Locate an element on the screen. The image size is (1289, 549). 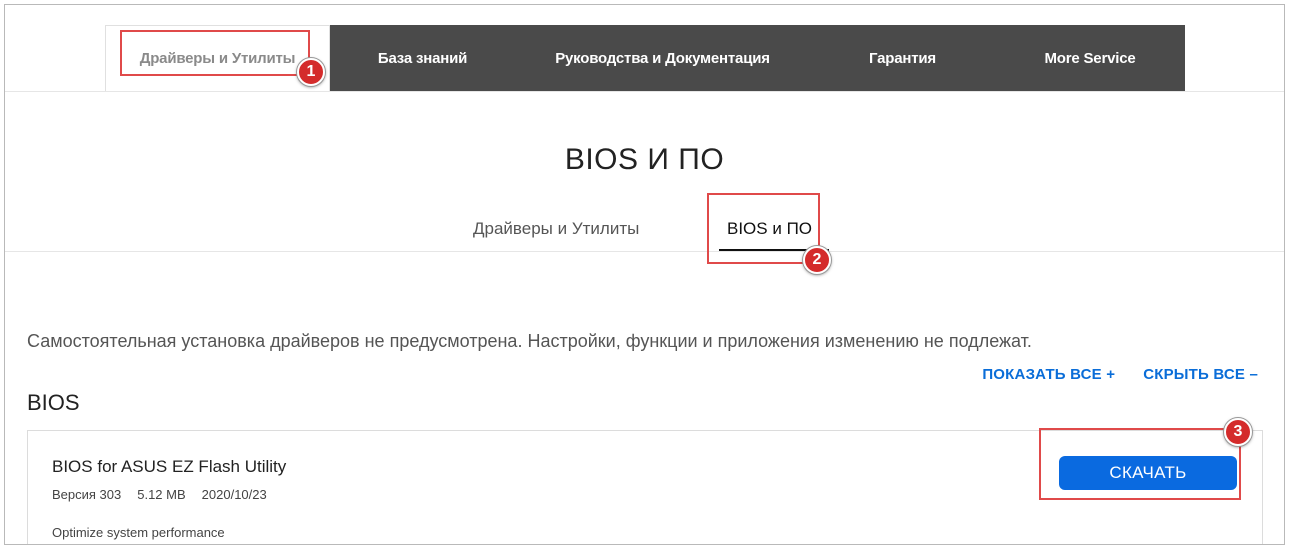
item-size: 5.12 MB is located at coordinates (161, 494).